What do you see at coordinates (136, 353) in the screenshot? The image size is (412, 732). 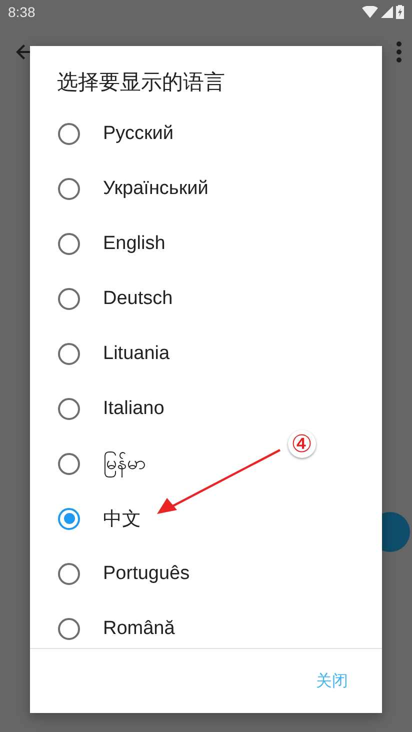 I see `language-option: Lituania` at bounding box center [136, 353].